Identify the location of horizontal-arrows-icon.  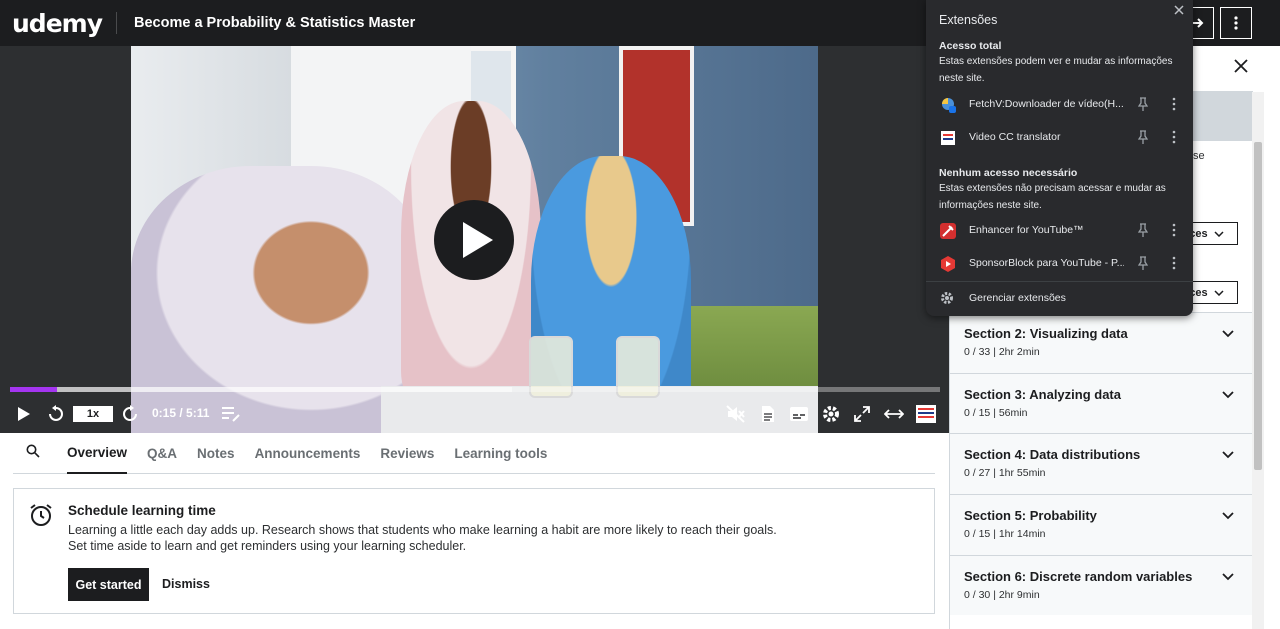
(894, 414).